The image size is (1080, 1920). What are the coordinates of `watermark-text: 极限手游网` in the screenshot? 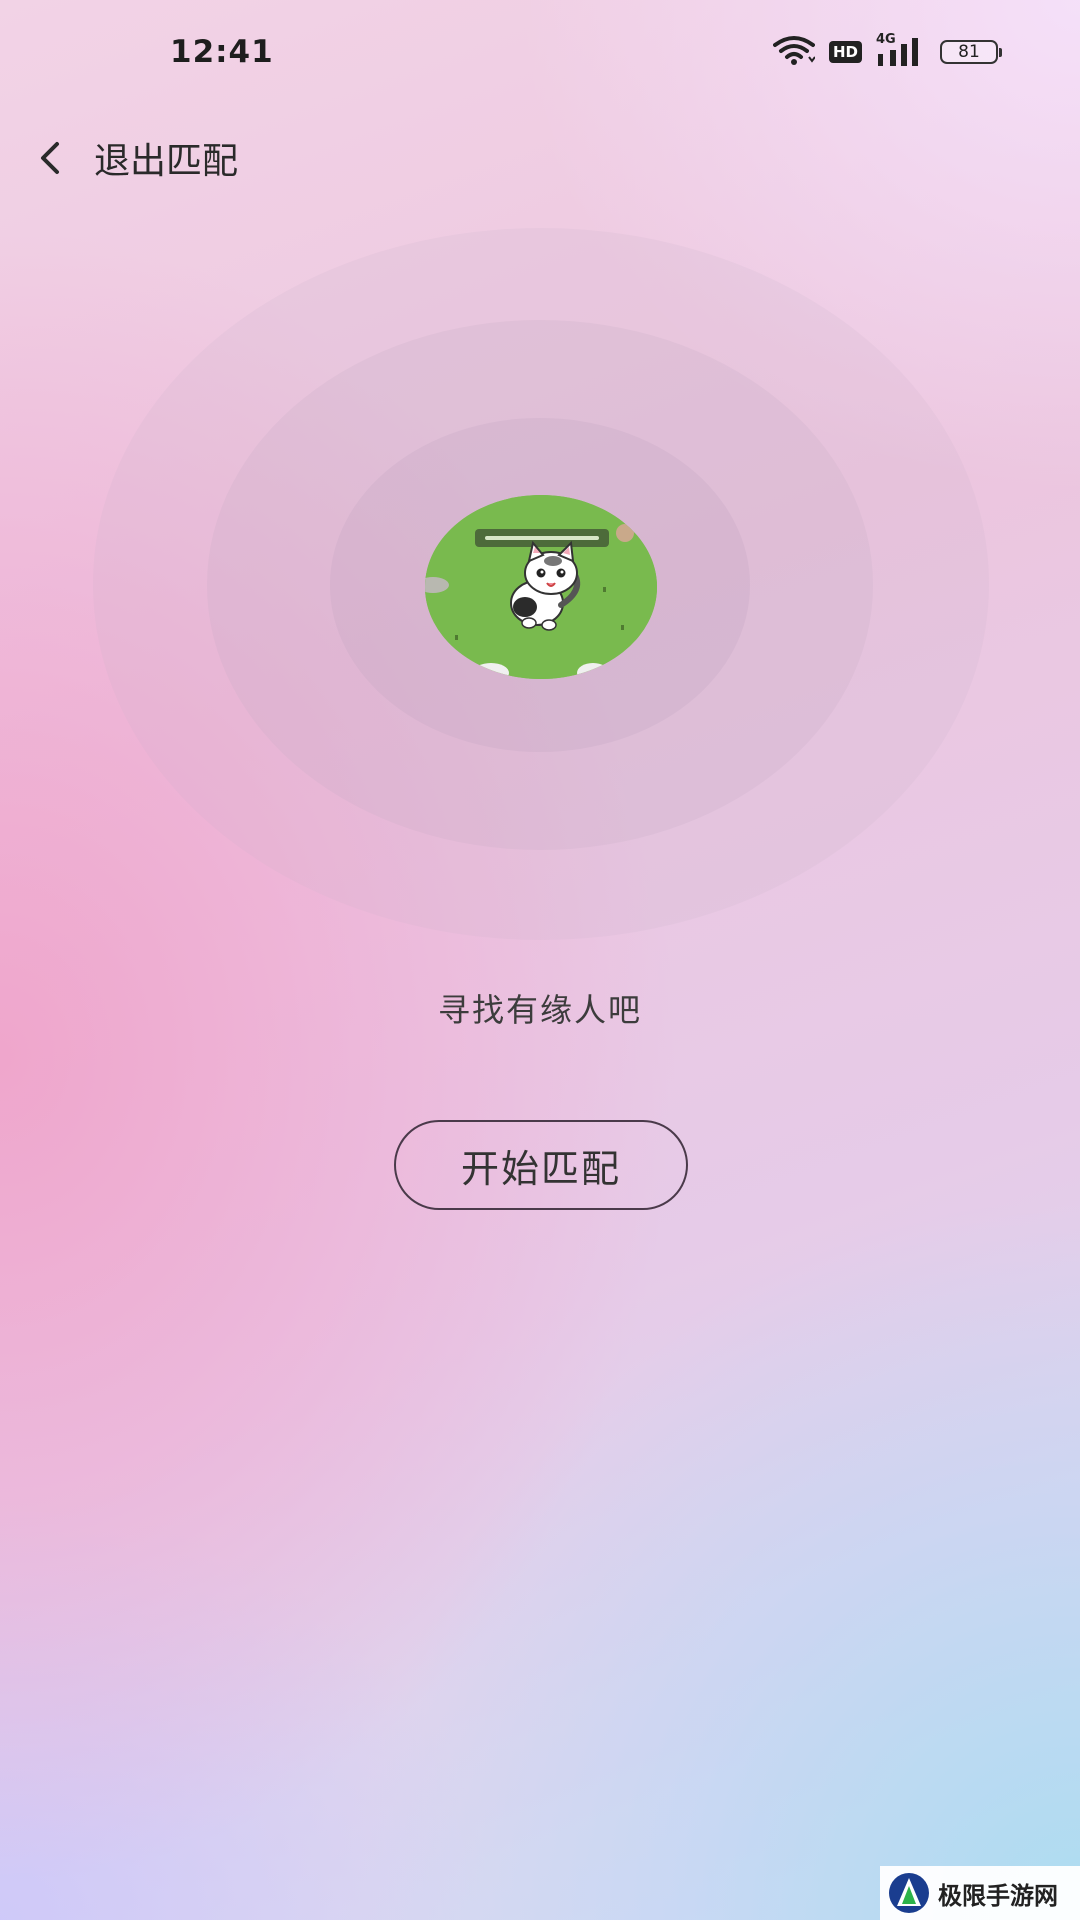 It's located at (998, 1895).